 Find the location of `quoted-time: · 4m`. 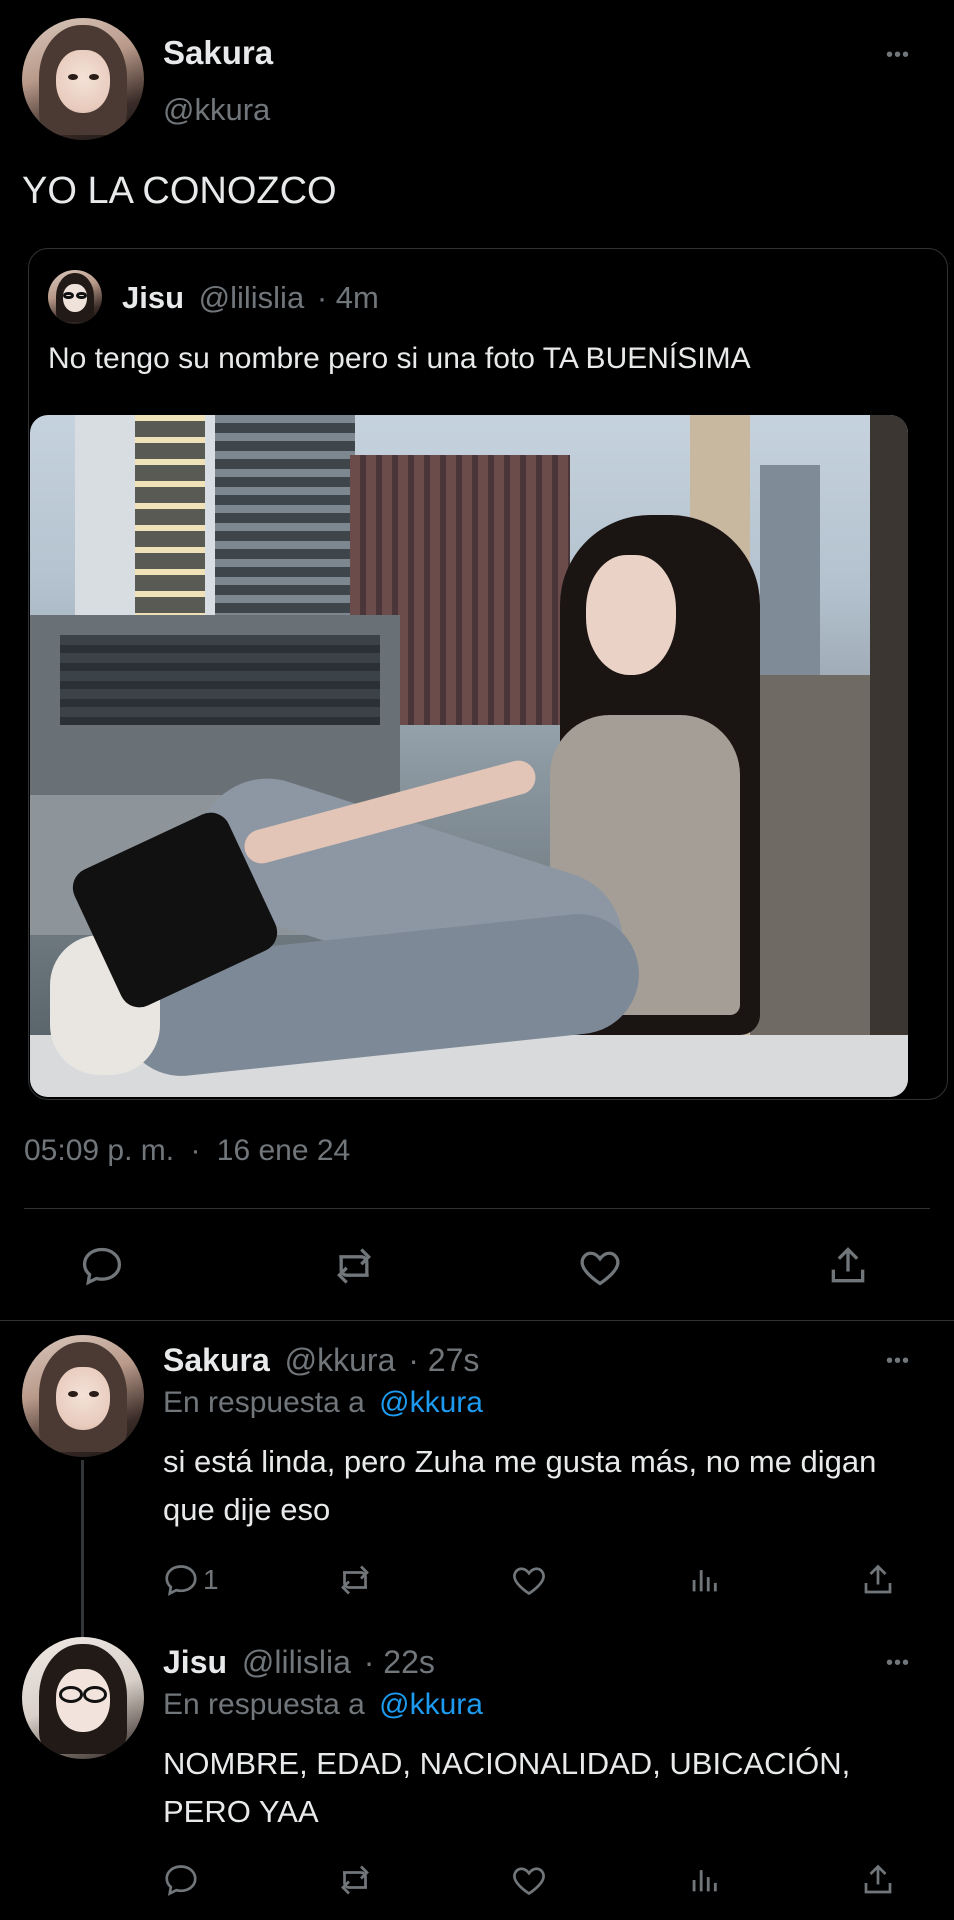

quoted-time: · 4m is located at coordinates (347, 297).